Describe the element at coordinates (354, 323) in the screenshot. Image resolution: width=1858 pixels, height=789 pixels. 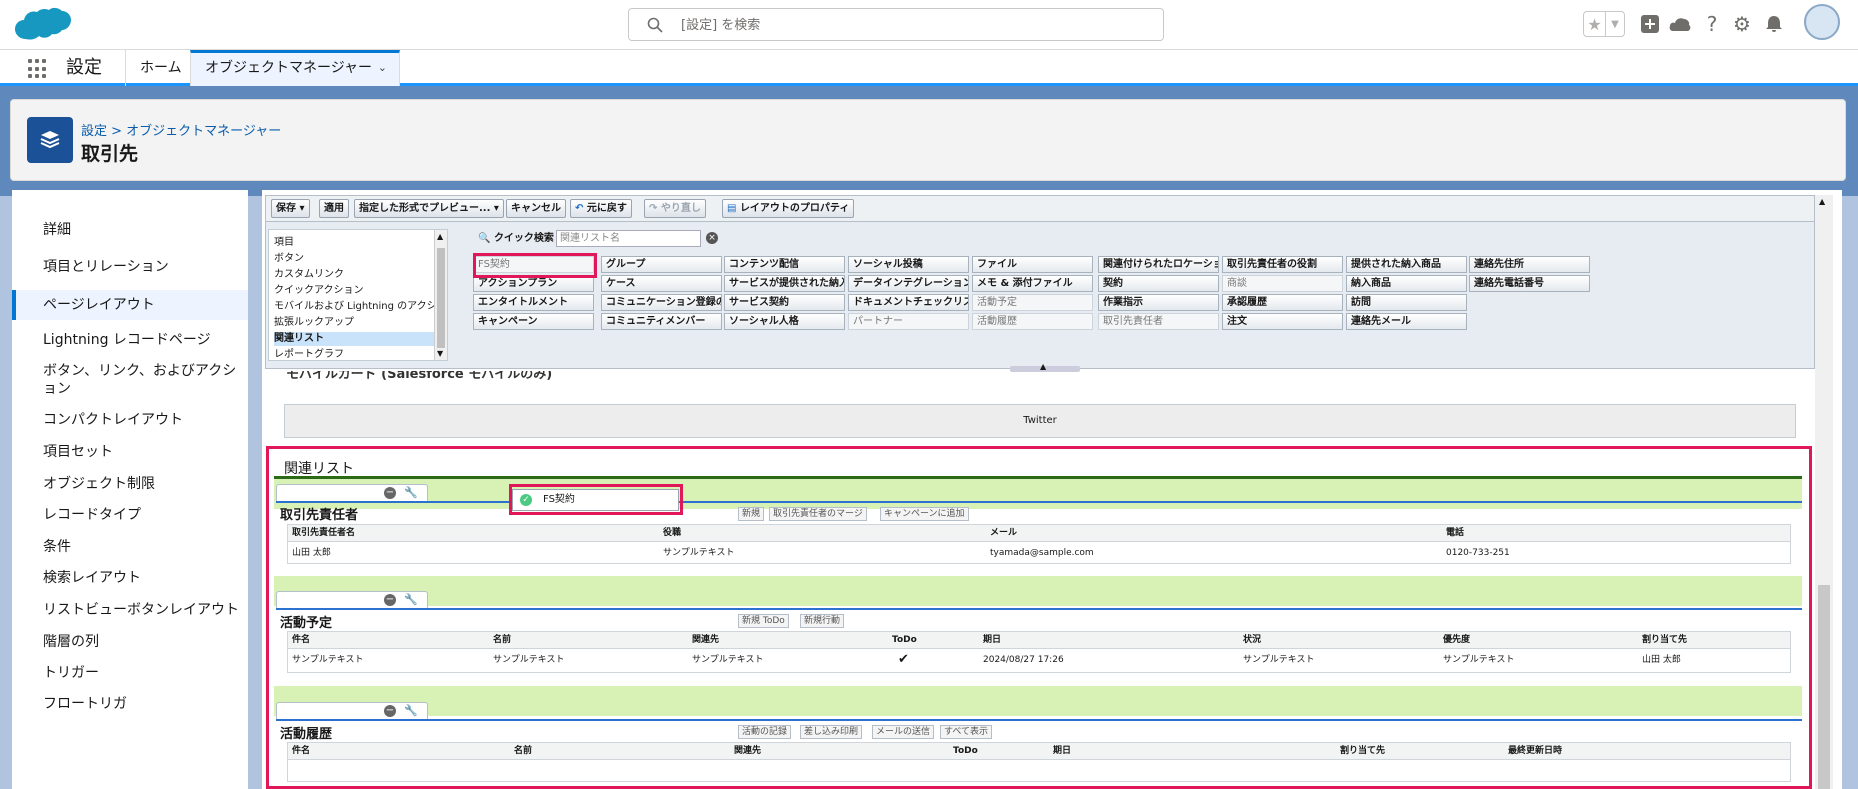
I see `category-item: 拡張ルックアップ` at that location.